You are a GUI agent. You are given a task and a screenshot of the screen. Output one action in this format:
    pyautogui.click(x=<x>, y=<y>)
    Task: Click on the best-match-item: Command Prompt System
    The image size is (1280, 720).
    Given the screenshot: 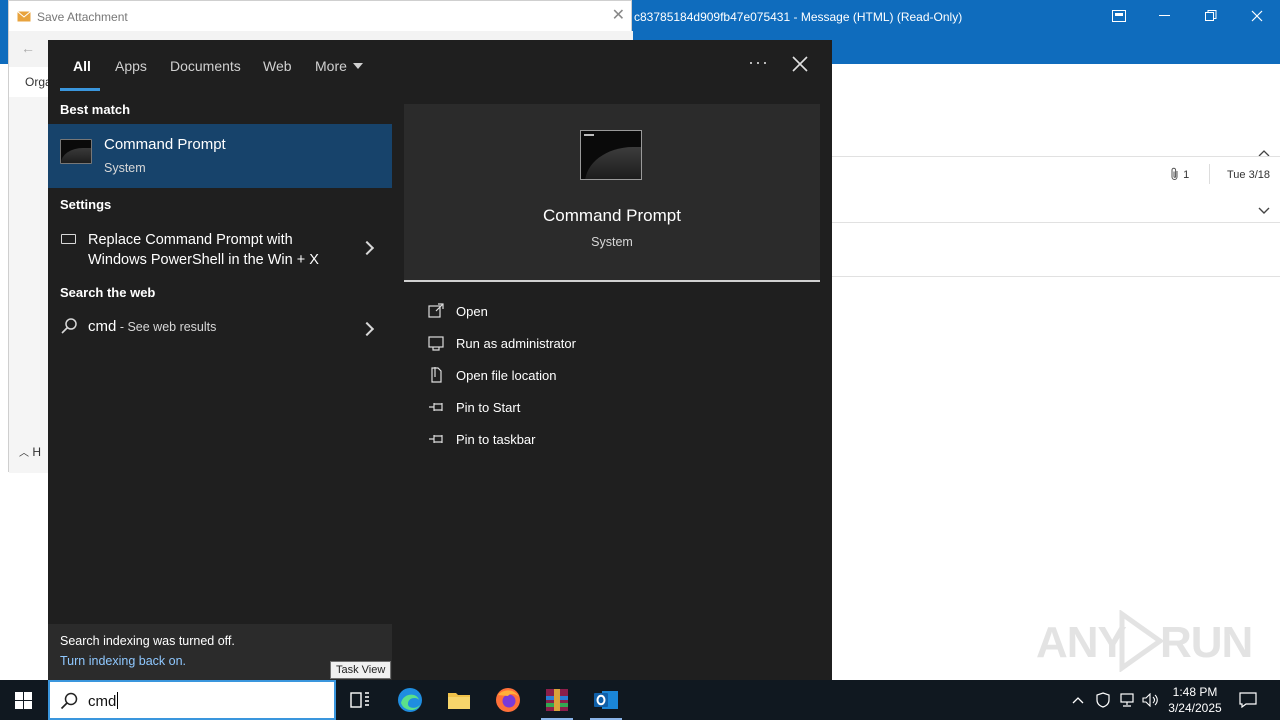 What is the action you would take?
    pyautogui.click(x=220, y=156)
    